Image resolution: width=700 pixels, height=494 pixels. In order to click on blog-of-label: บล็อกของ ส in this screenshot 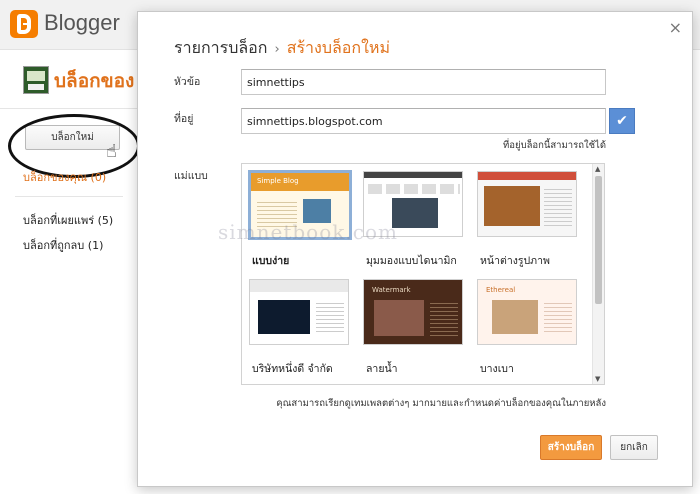, I will do `click(96, 81)`.